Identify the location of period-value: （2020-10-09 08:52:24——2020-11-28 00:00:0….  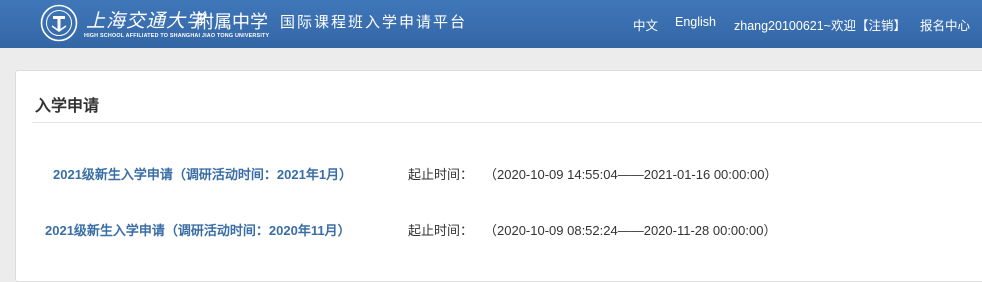
(630, 230).